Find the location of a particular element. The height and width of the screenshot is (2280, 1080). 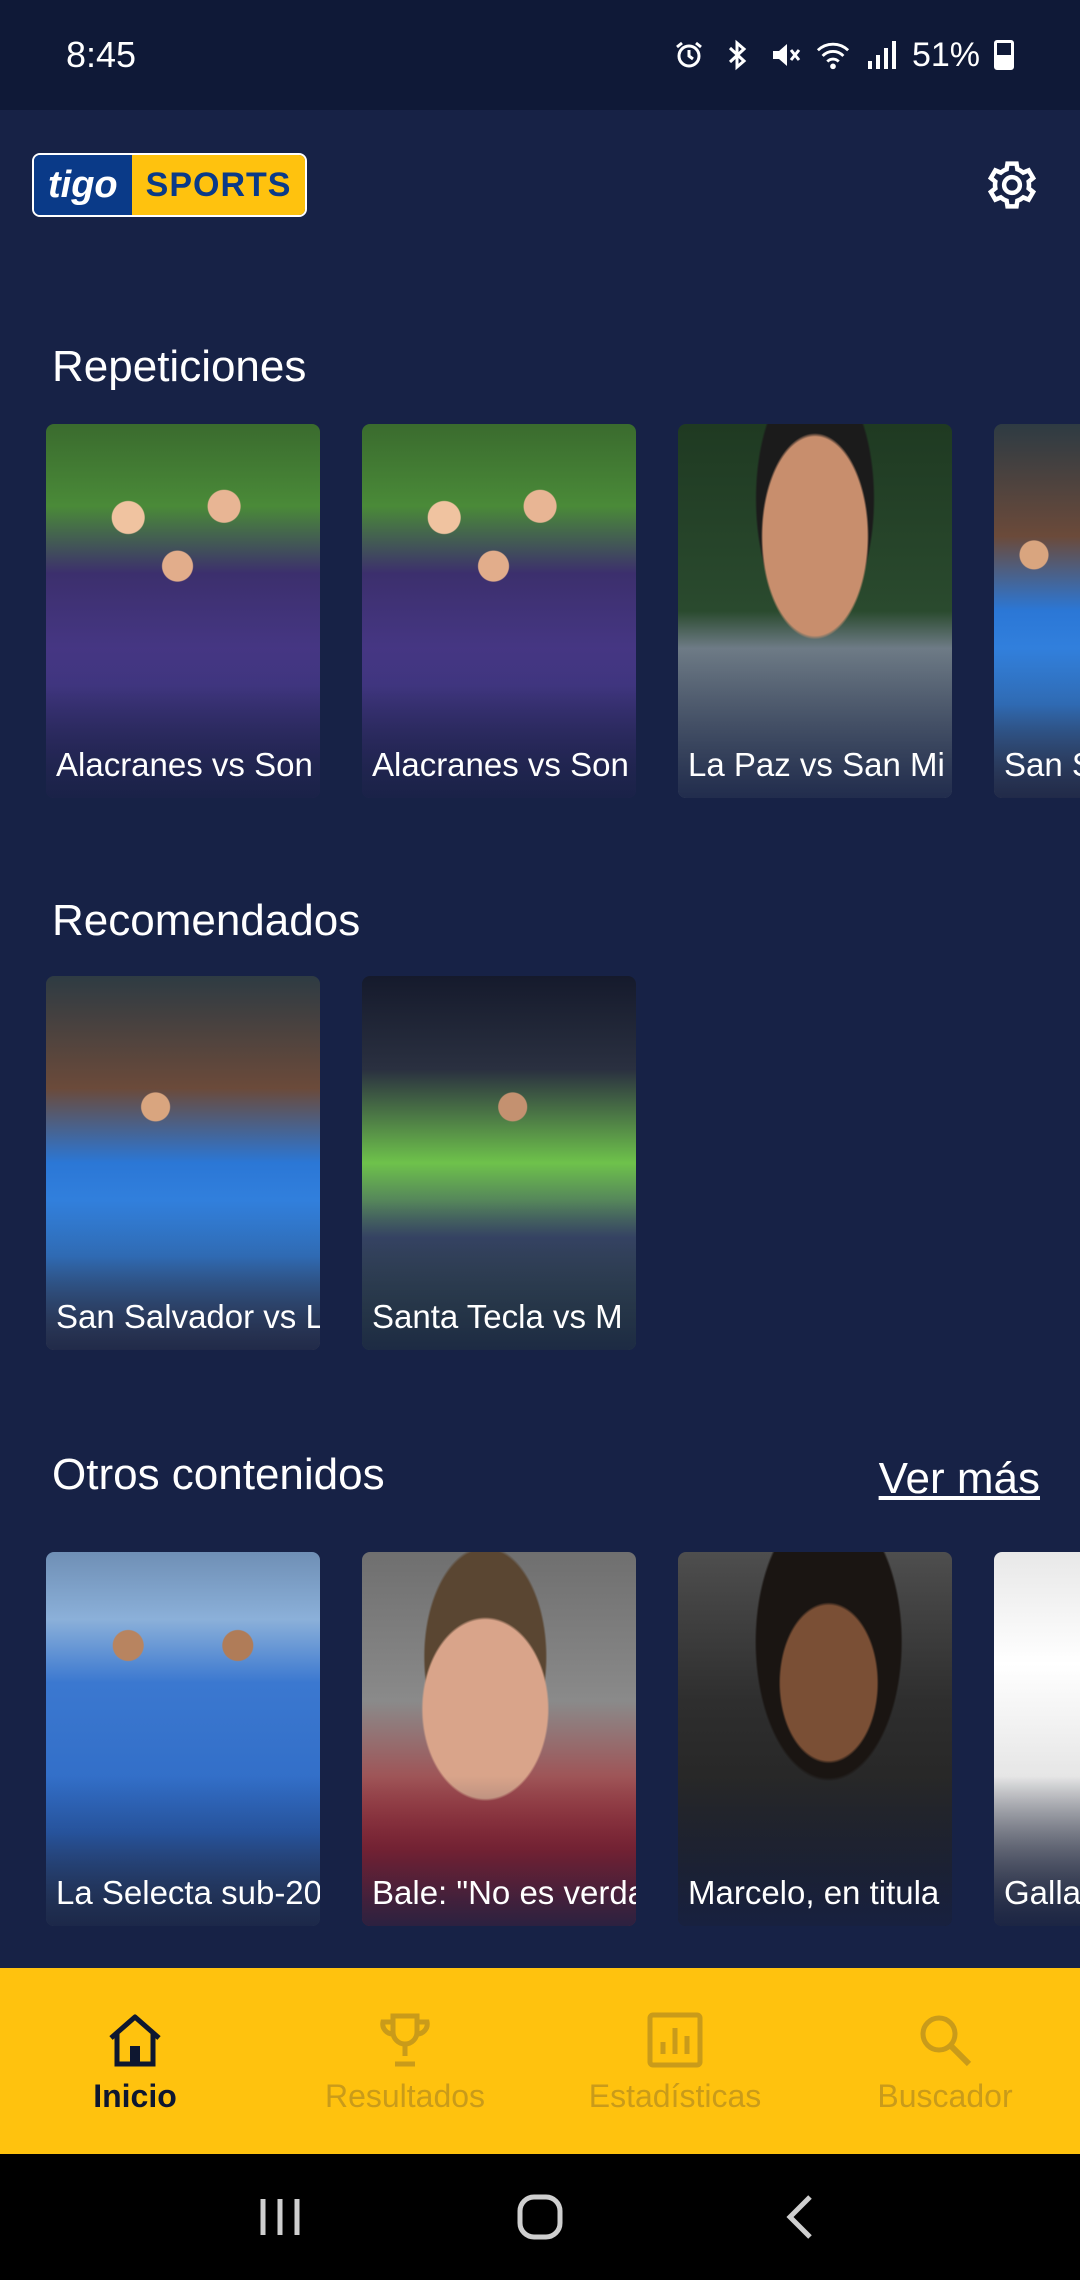

status-icons: 51% is located at coordinates (843, 55).